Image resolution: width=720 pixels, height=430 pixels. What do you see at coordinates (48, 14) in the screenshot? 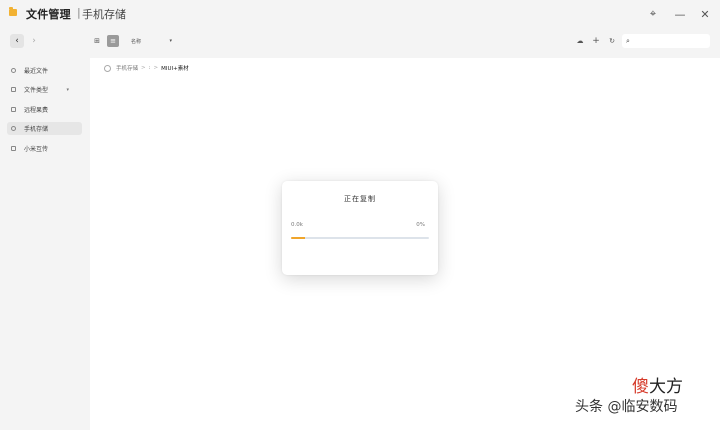
I see `app-title: 文件管理` at bounding box center [48, 14].